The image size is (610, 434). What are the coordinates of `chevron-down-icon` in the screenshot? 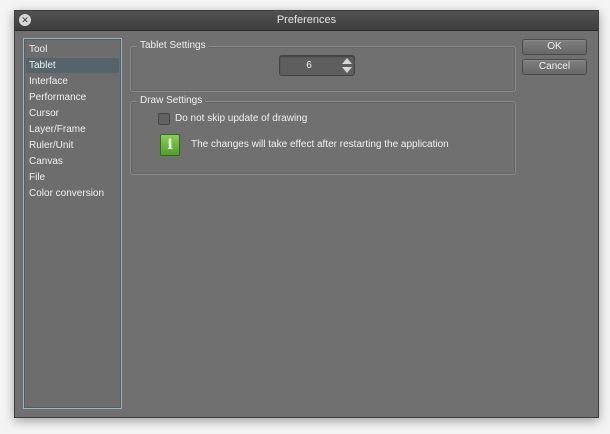 It's located at (347, 70).